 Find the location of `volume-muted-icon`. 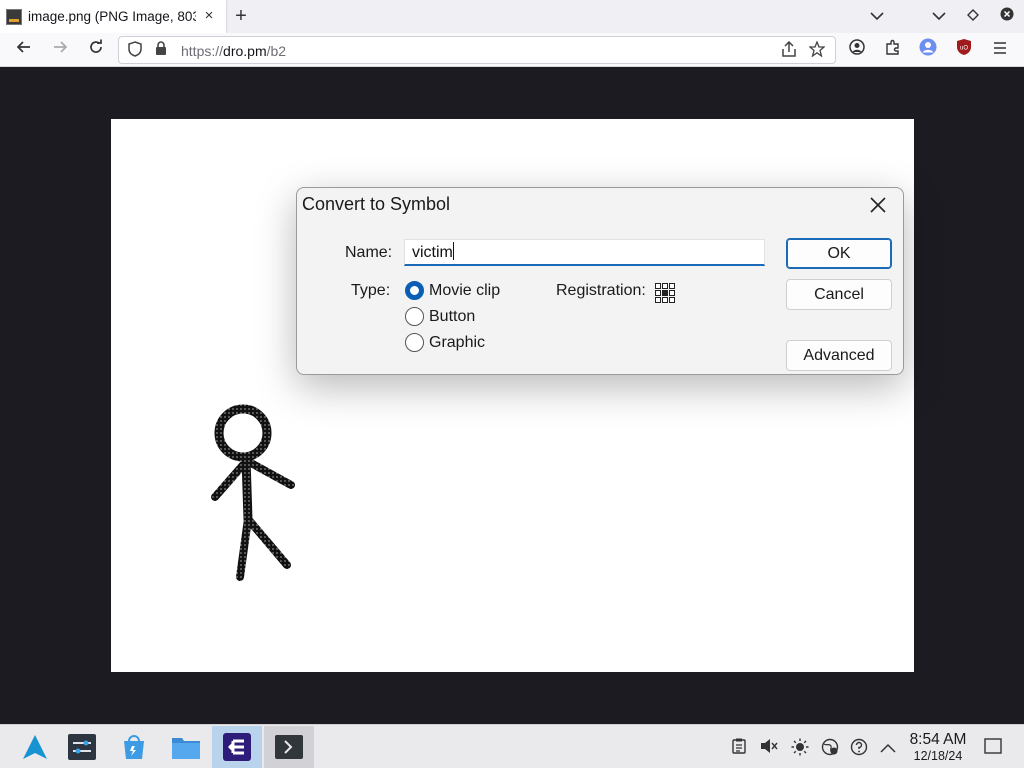

volume-muted-icon is located at coordinates (769, 748).